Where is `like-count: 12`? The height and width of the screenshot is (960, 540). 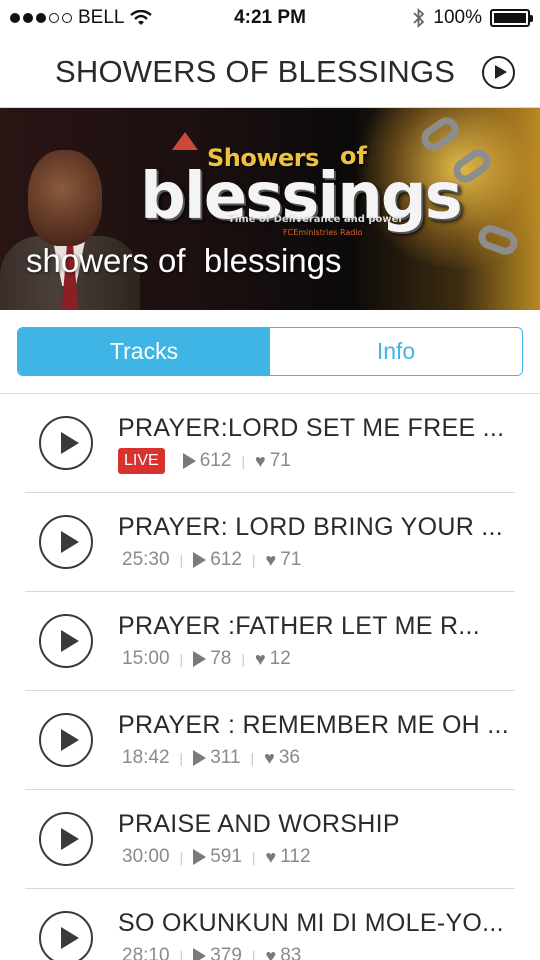 like-count: 12 is located at coordinates (280, 658).